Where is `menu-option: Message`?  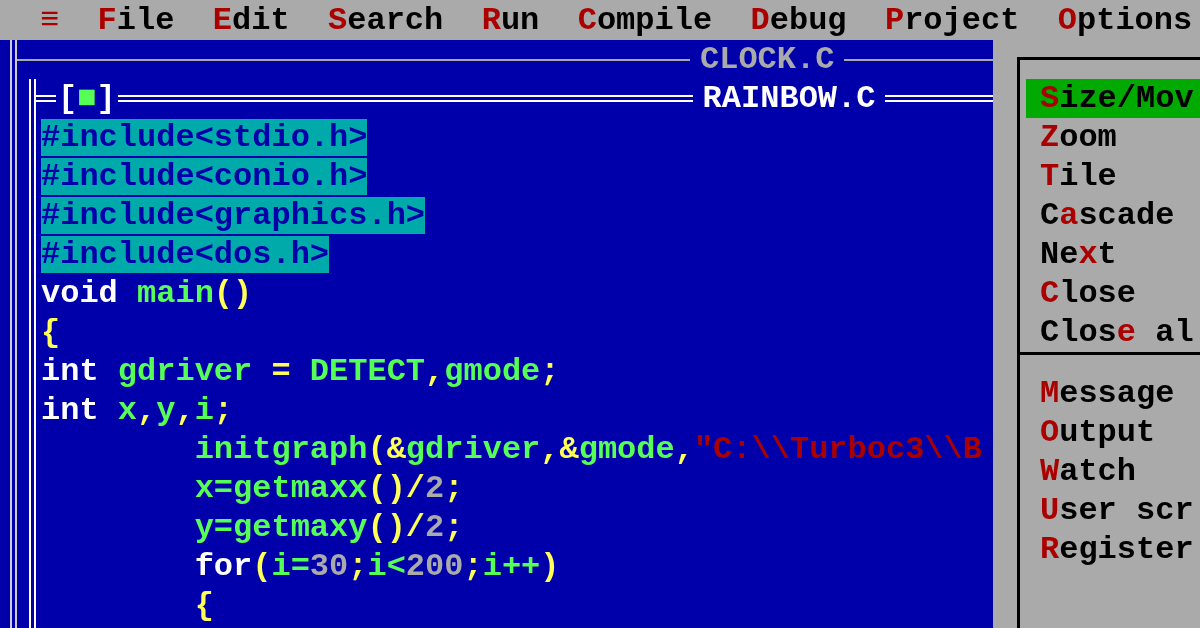 menu-option: Message is located at coordinates (1113, 393).